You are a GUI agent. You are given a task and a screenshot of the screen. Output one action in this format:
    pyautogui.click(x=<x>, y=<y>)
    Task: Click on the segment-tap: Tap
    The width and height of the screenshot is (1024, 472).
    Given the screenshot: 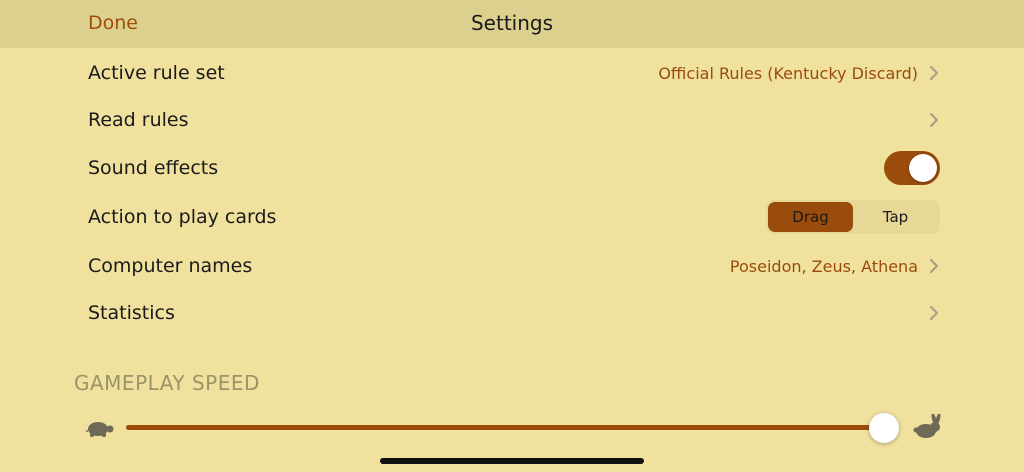 What is the action you would take?
    pyautogui.click(x=895, y=217)
    